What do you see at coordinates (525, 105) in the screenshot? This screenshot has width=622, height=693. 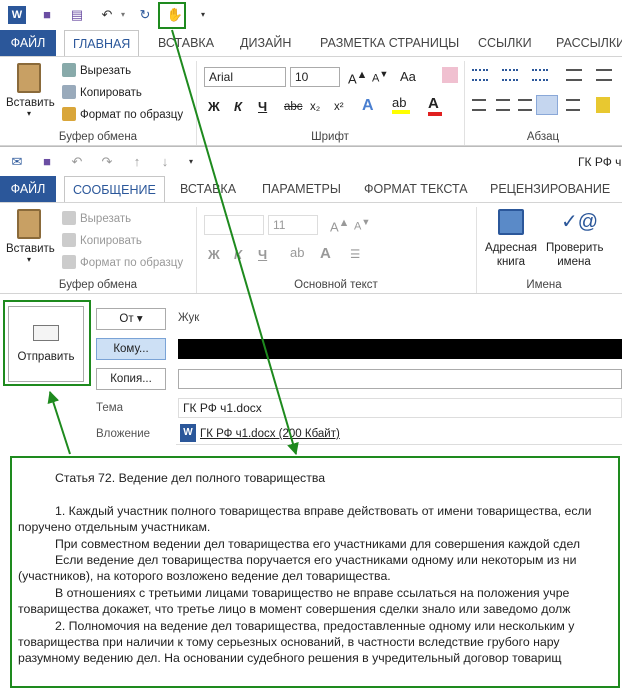 I see `align-right-icon` at bounding box center [525, 105].